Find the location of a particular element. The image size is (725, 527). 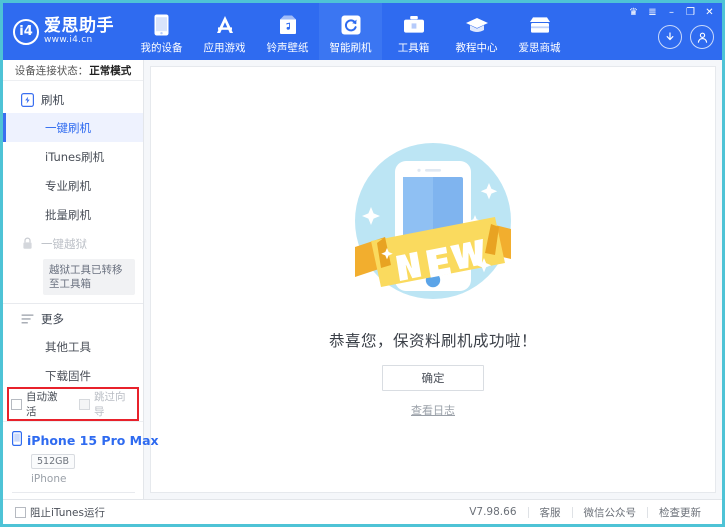

brand-mark-icon: i4 is located at coordinates (26, 31).